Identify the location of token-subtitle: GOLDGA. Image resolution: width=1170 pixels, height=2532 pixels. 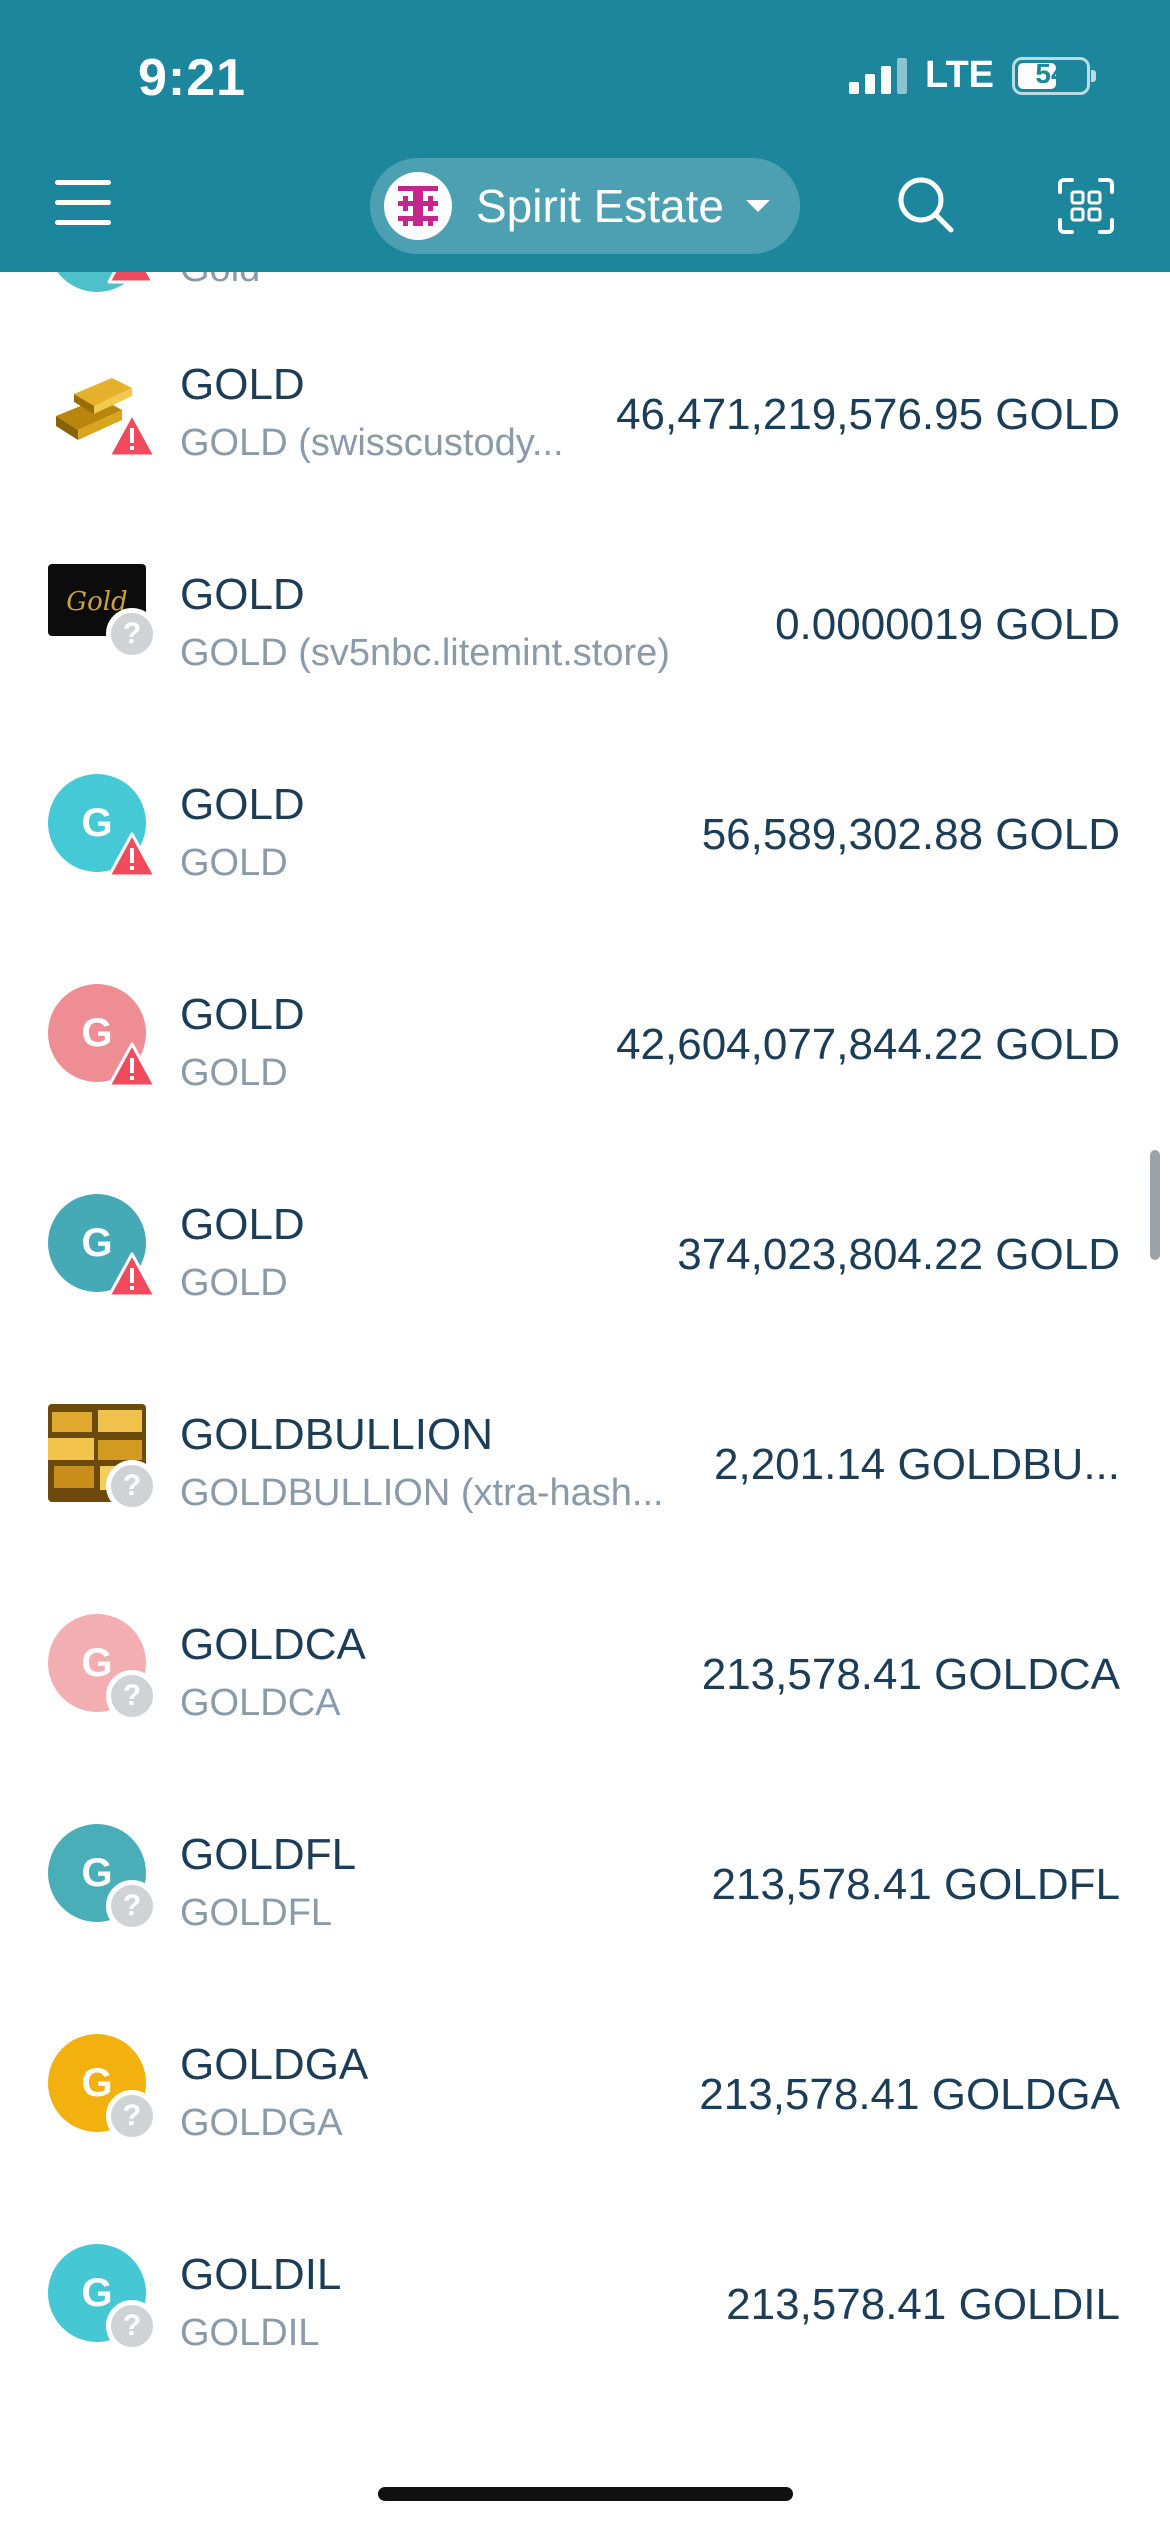
(261, 2123).